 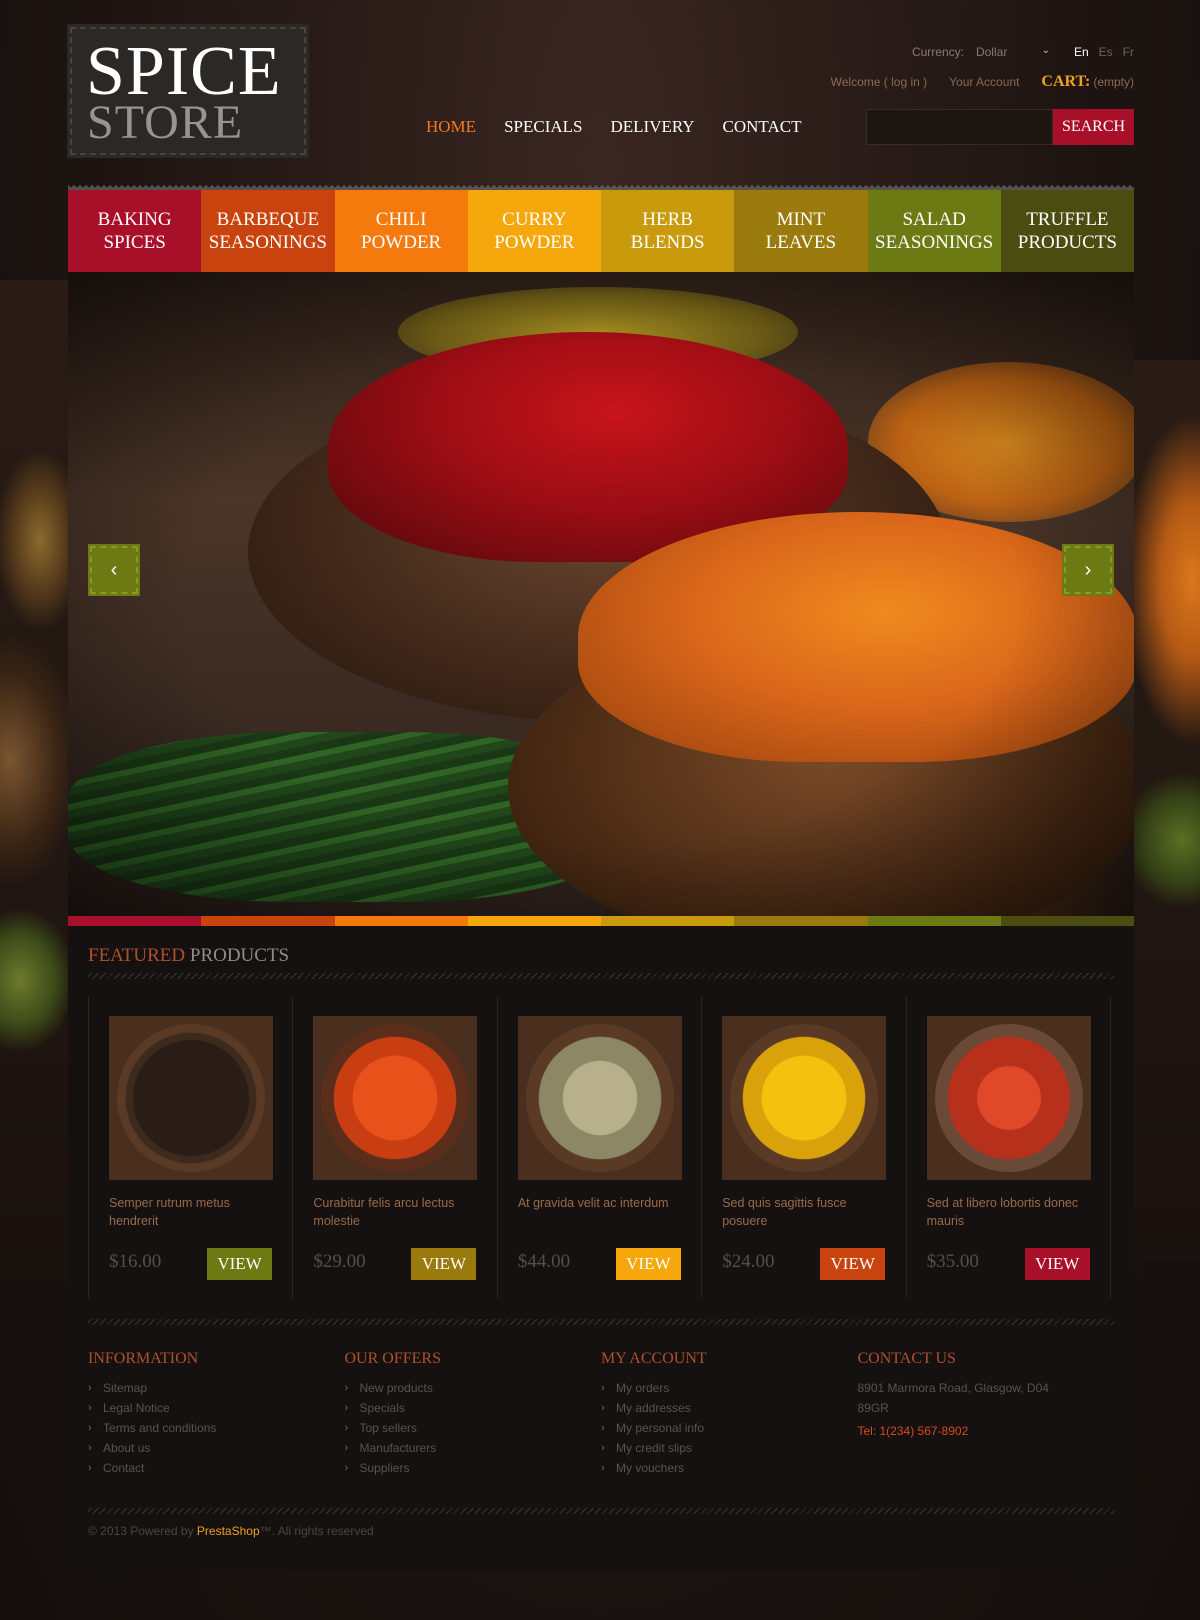 What do you see at coordinates (654, 1358) in the screenshot?
I see `footer-heading: MY ACCOUNT` at bounding box center [654, 1358].